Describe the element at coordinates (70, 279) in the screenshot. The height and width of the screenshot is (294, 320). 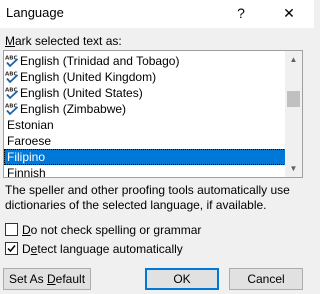
I see `default-text: efault` at that location.